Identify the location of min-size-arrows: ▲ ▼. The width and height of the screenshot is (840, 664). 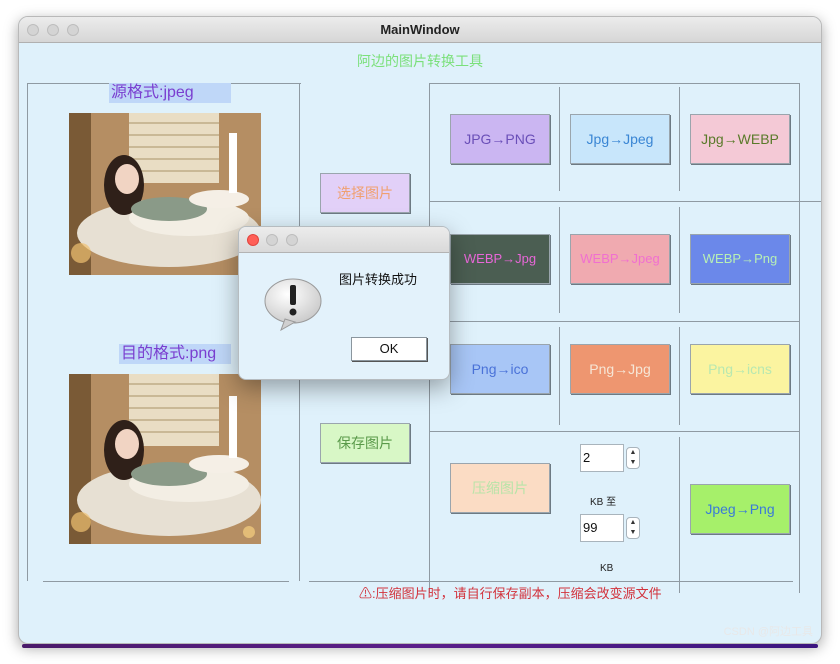
(633, 458).